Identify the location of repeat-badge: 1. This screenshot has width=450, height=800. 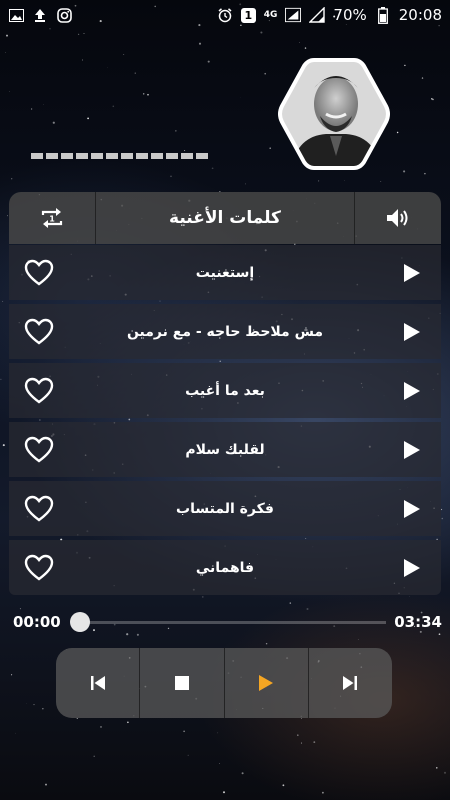
(52, 219).